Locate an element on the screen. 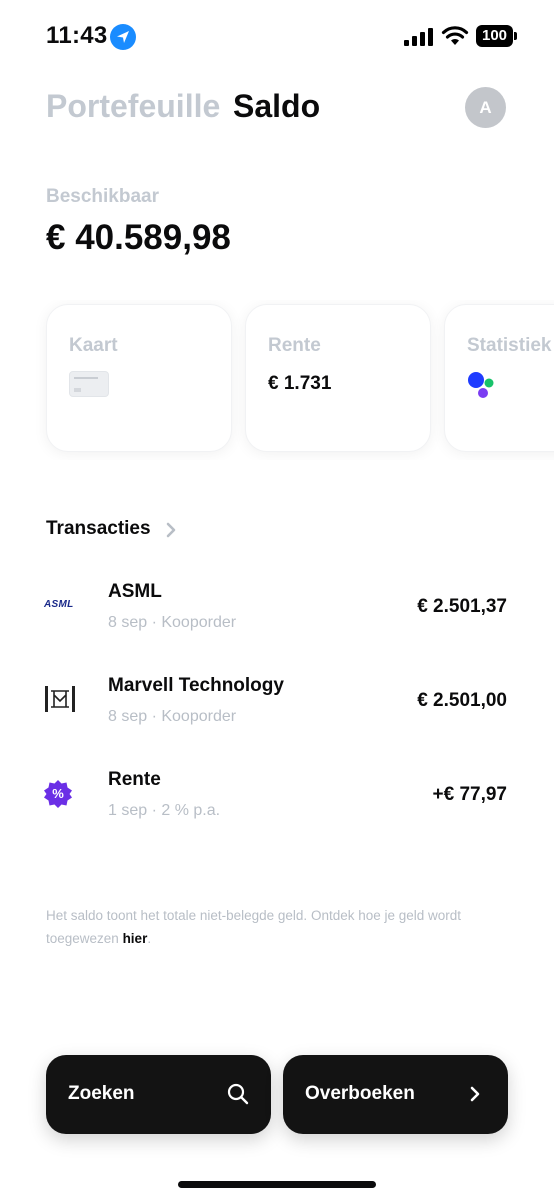 The height and width of the screenshot is (1200, 554). transfer-button-label: Overboeken is located at coordinates (360, 1093).